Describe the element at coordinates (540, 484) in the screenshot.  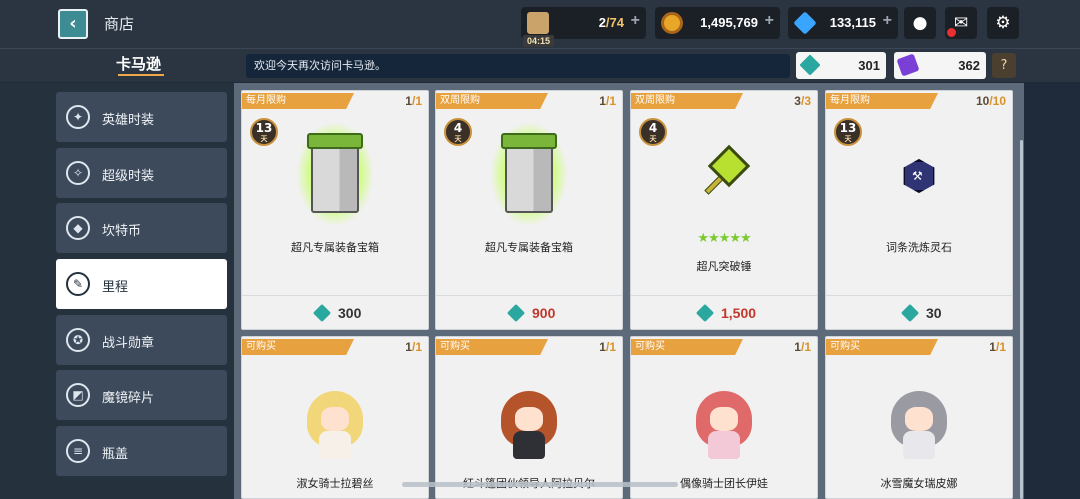
I see `home-indicator` at that location.